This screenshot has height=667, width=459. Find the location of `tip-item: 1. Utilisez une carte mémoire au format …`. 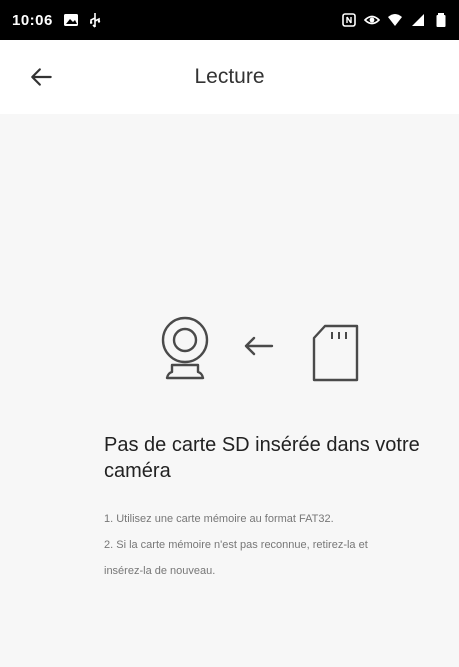

tip-item: 1. Utilisez une carte mémoire au format … is located at coordinates (219, 519).